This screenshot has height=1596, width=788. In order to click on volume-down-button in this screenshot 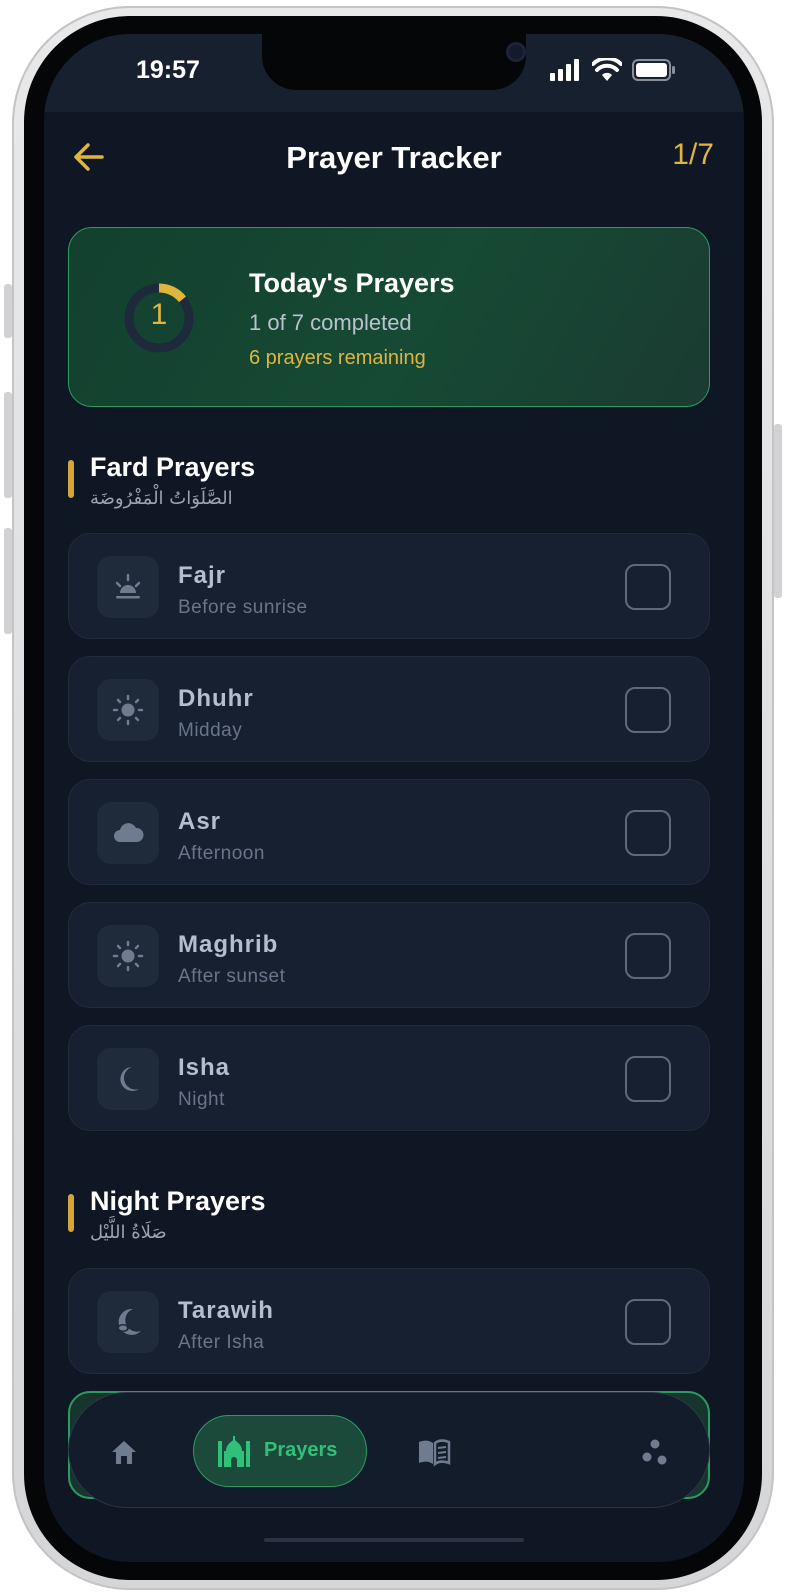, I will do `click(8, 581)`.